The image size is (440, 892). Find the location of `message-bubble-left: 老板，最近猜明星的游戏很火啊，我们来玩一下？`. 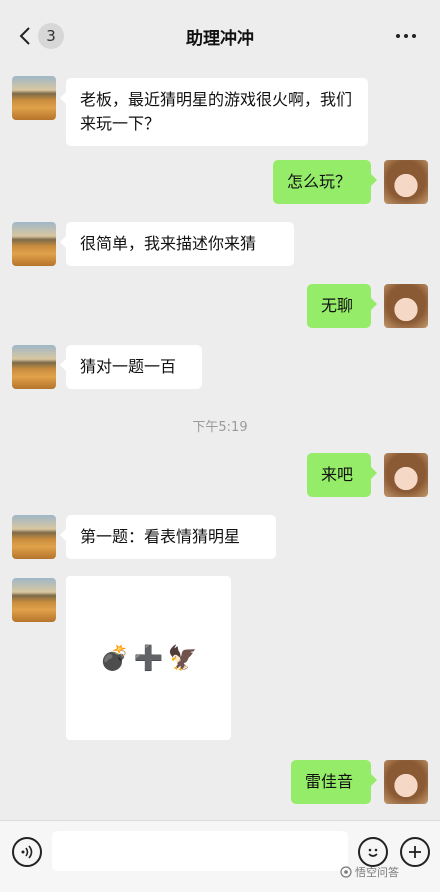

message-bubble-left: 老板，最近猜明星的游戏很火啊，我们来玩一下？ is located at coordinates (214, 112).